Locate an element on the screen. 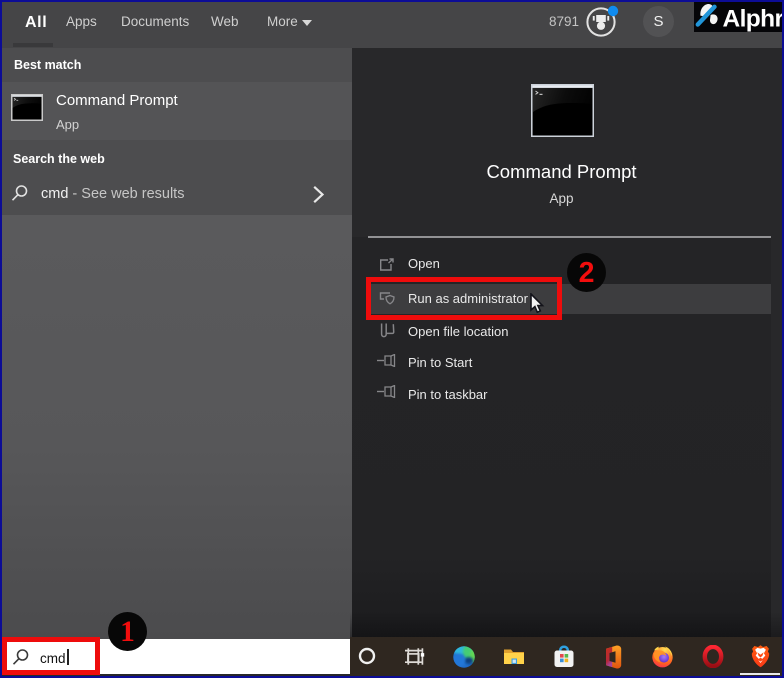 This screenshot has height=678, width=784. svg-text: Alphr is located at coordinates (753, 19).